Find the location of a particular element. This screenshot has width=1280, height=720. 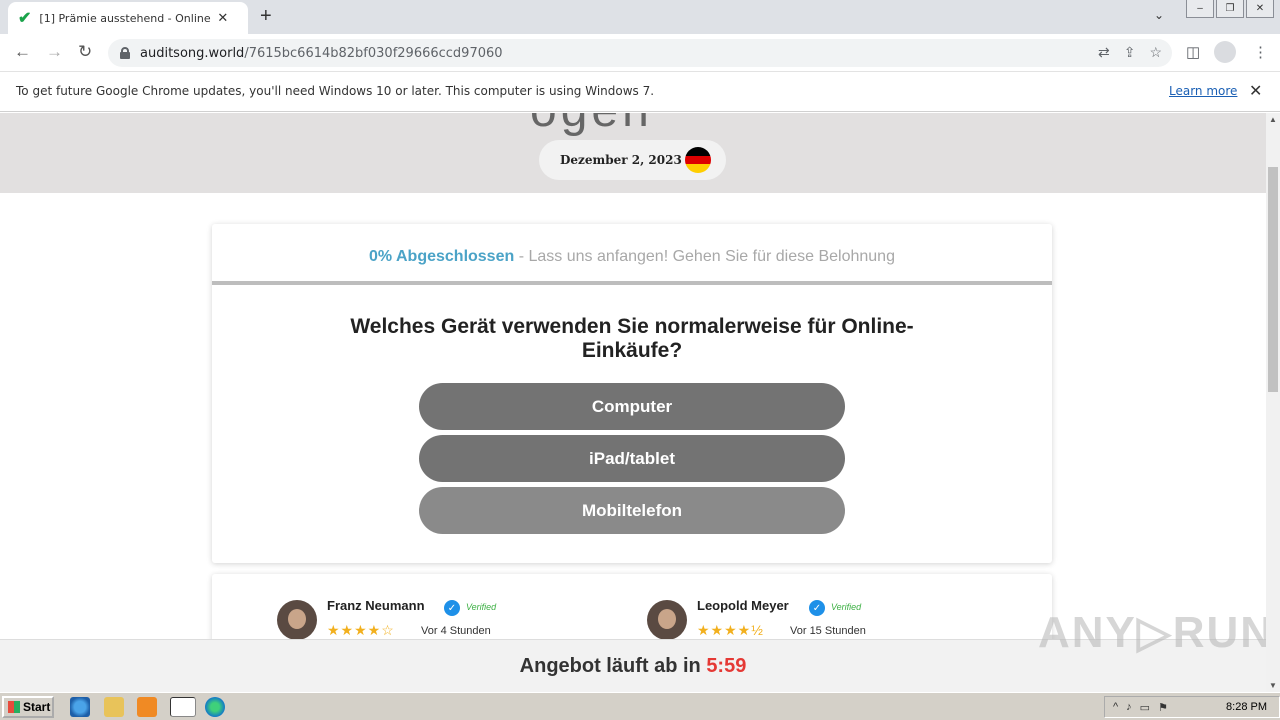

scroll-up-arrow-icon: ▲ is located at coordinates (1273, 119).